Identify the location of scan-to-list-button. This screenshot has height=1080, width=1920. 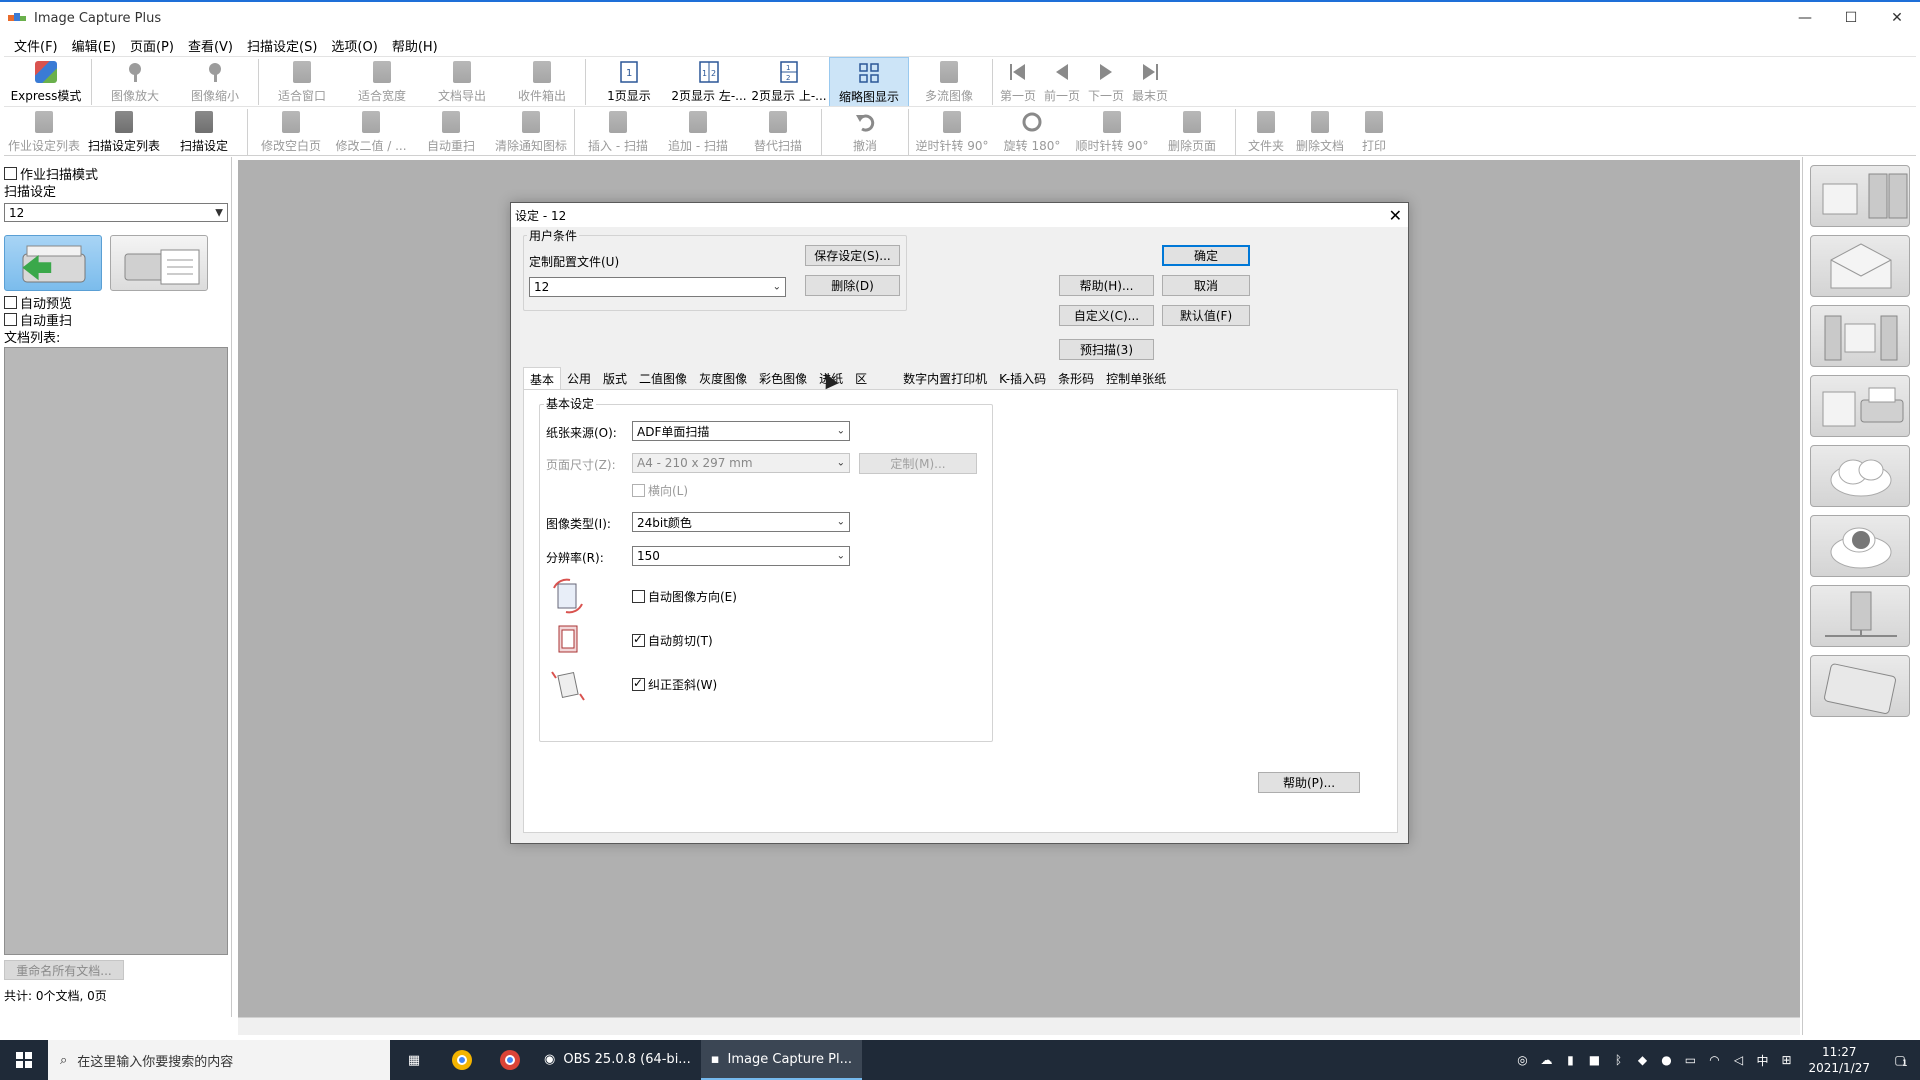
(159, 263).